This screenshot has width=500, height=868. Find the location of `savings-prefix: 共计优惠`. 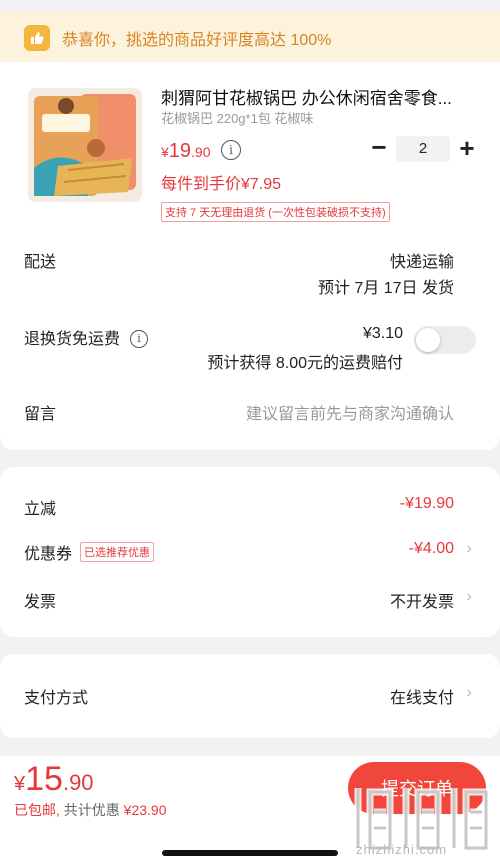

savings-prefix: 共计优惠 is located at coordinates (91, 810).